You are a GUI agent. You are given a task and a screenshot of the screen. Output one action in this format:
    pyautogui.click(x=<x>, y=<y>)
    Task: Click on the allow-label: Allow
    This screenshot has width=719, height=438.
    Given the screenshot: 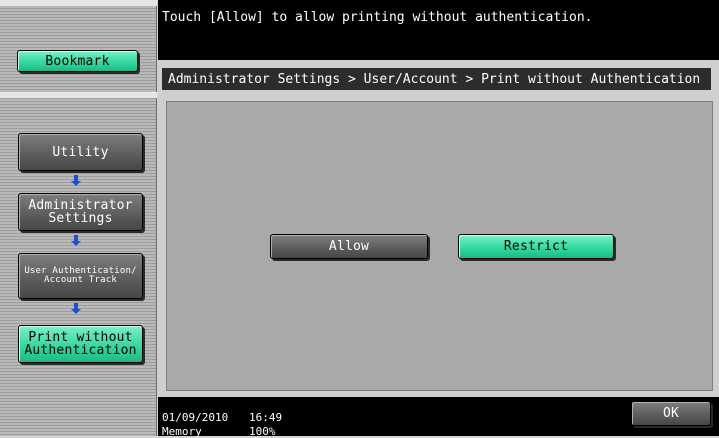 What is the action you would take?
    pyautogui.click(x=349, y=246)
    